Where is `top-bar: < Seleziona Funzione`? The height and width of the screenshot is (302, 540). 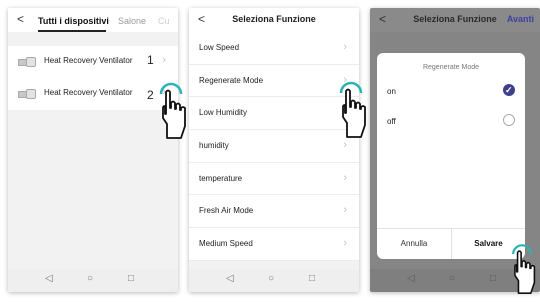 top-bar: < Seleziona Funzione is located at coordinates (274, 20).